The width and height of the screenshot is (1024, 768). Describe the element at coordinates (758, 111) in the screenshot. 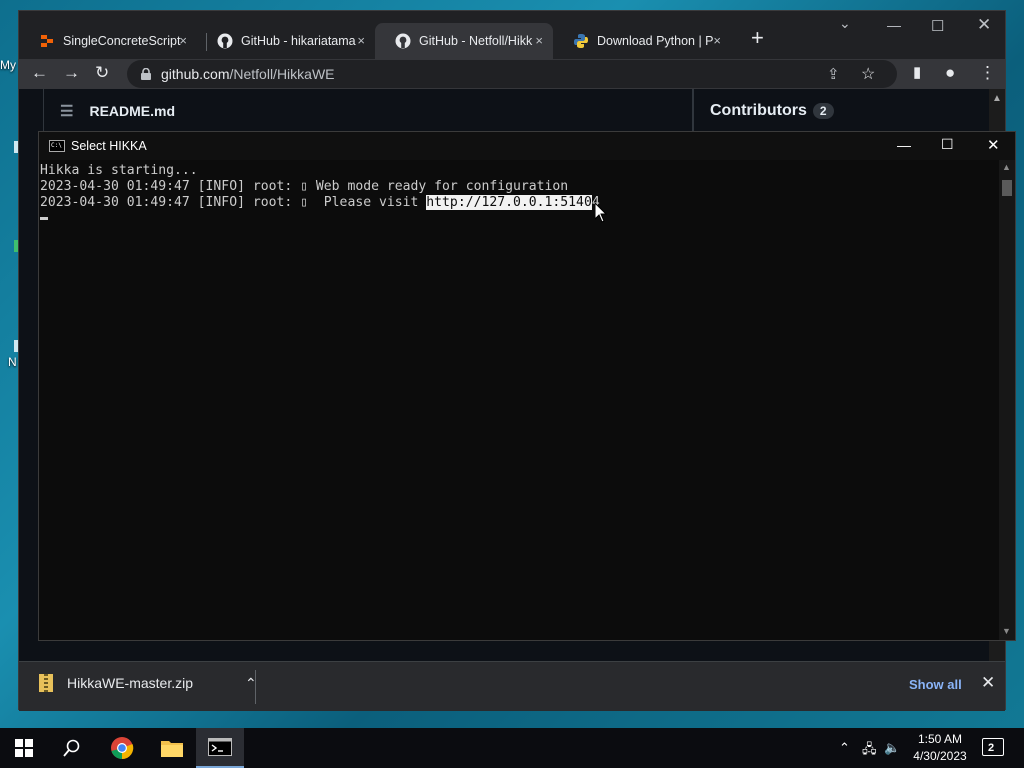

I see `contributors-label: Contributors` at that location.